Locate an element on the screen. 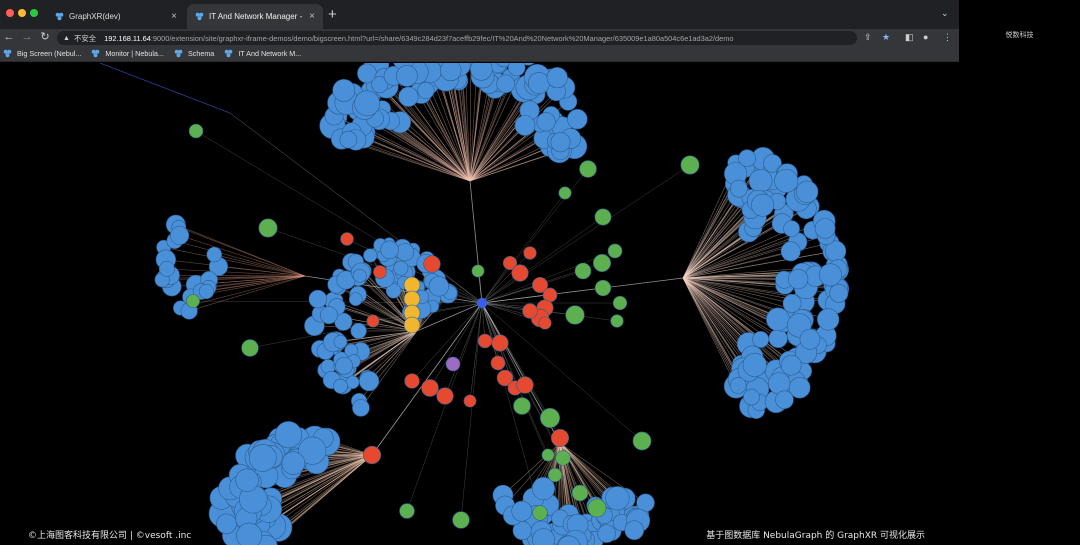 The image size is (1080, 545). chevron-down-icon: ⌄ is located at coordinates (945, 13).